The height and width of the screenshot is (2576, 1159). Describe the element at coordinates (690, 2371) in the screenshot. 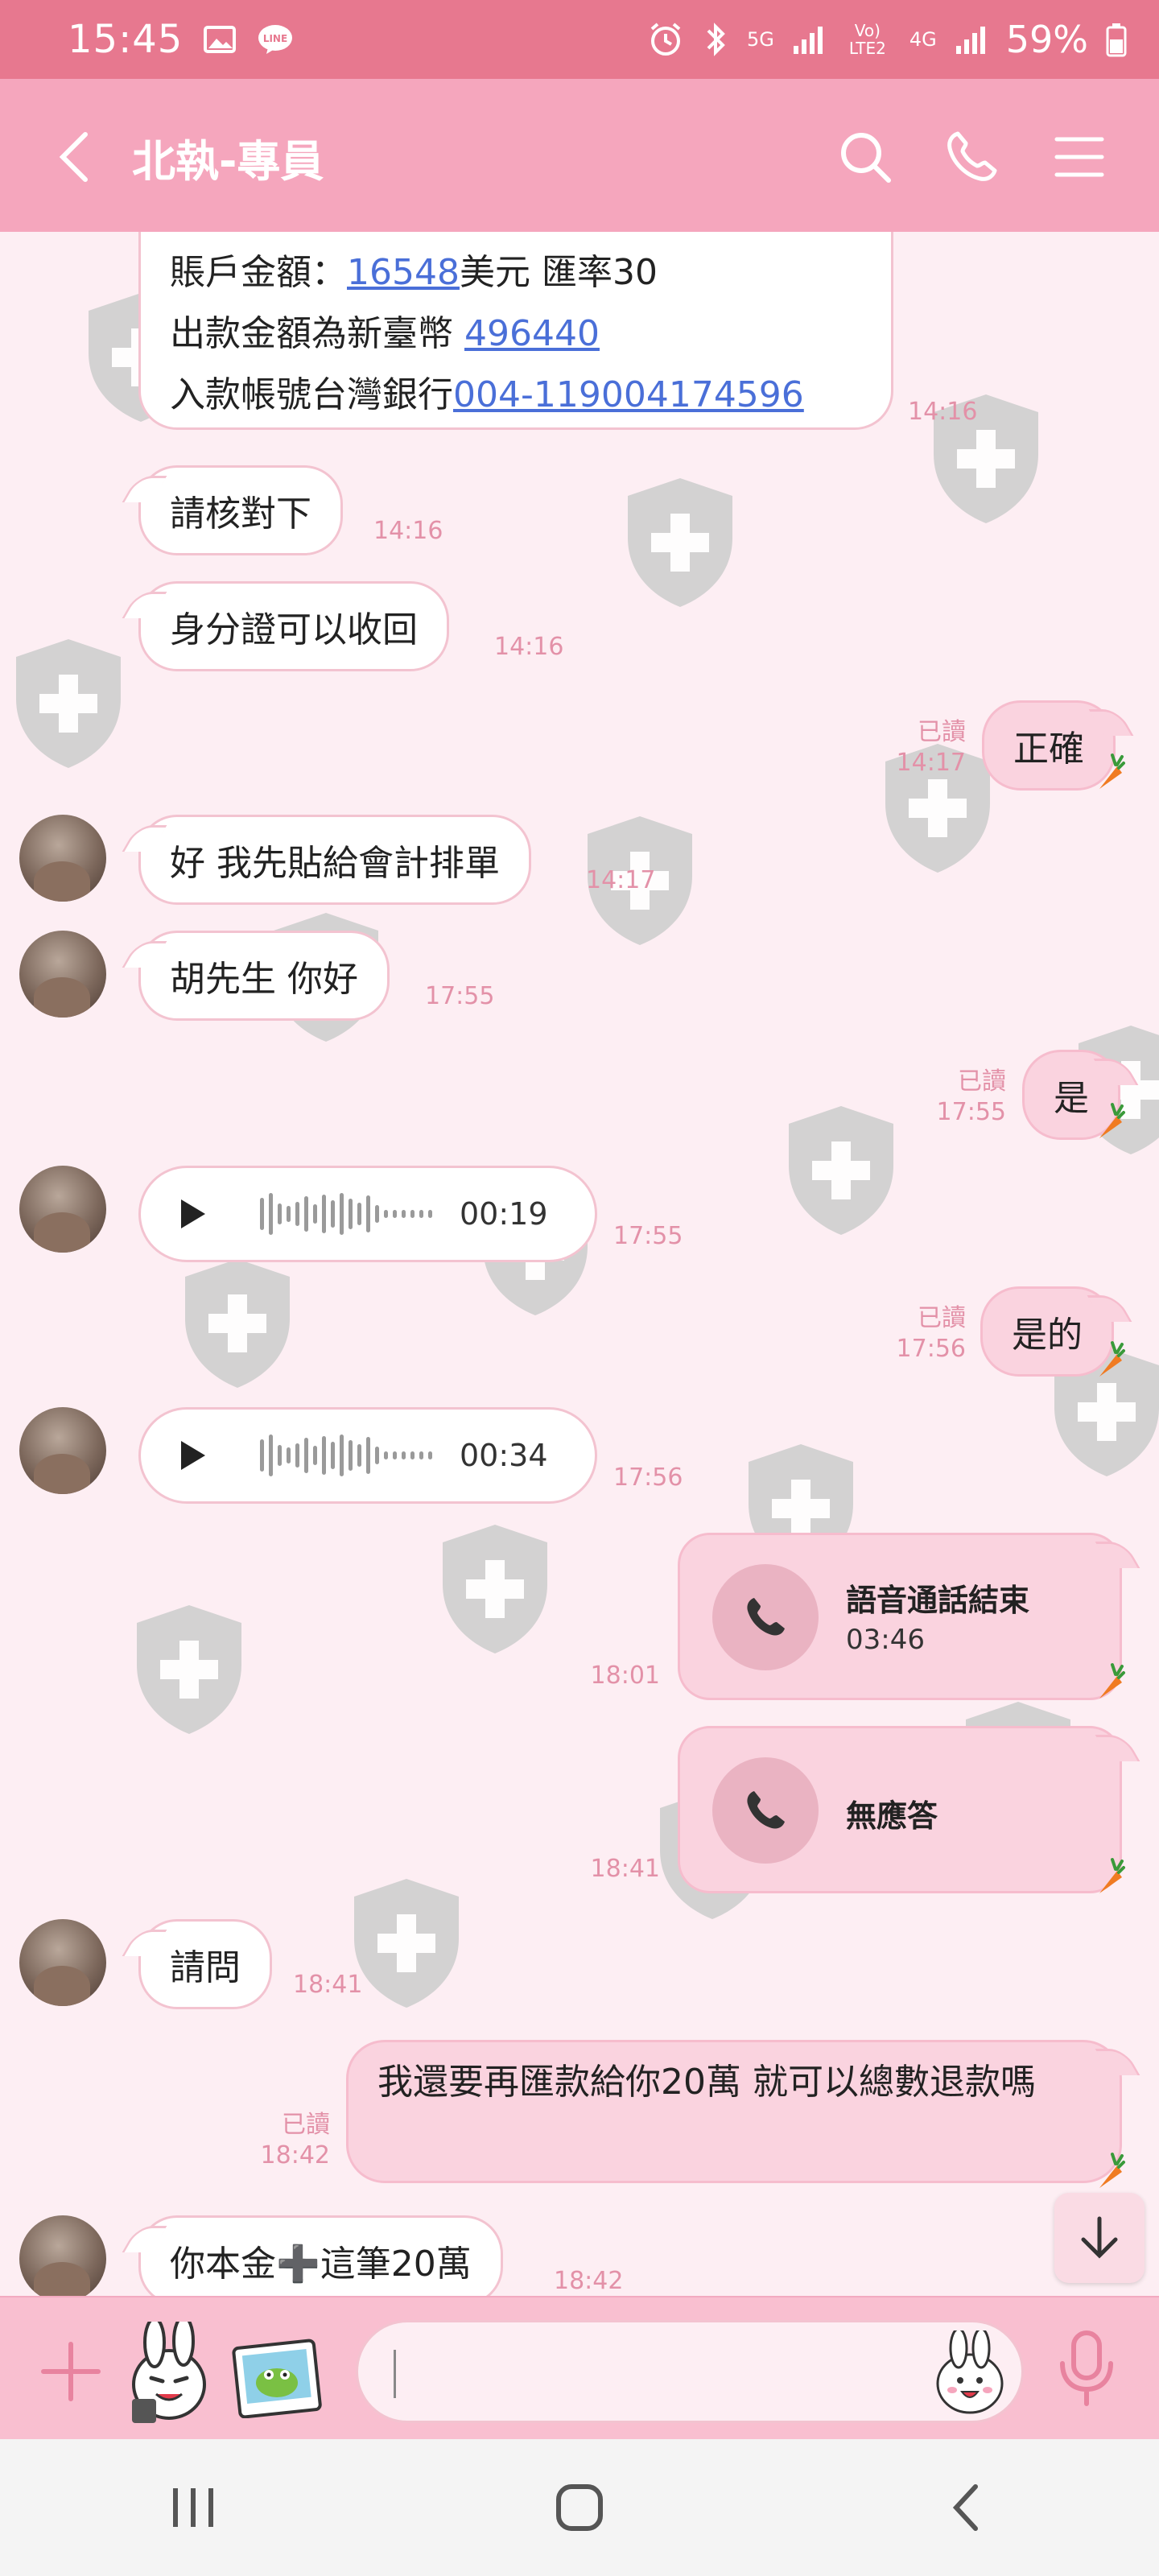

I see `message-input` at that location.